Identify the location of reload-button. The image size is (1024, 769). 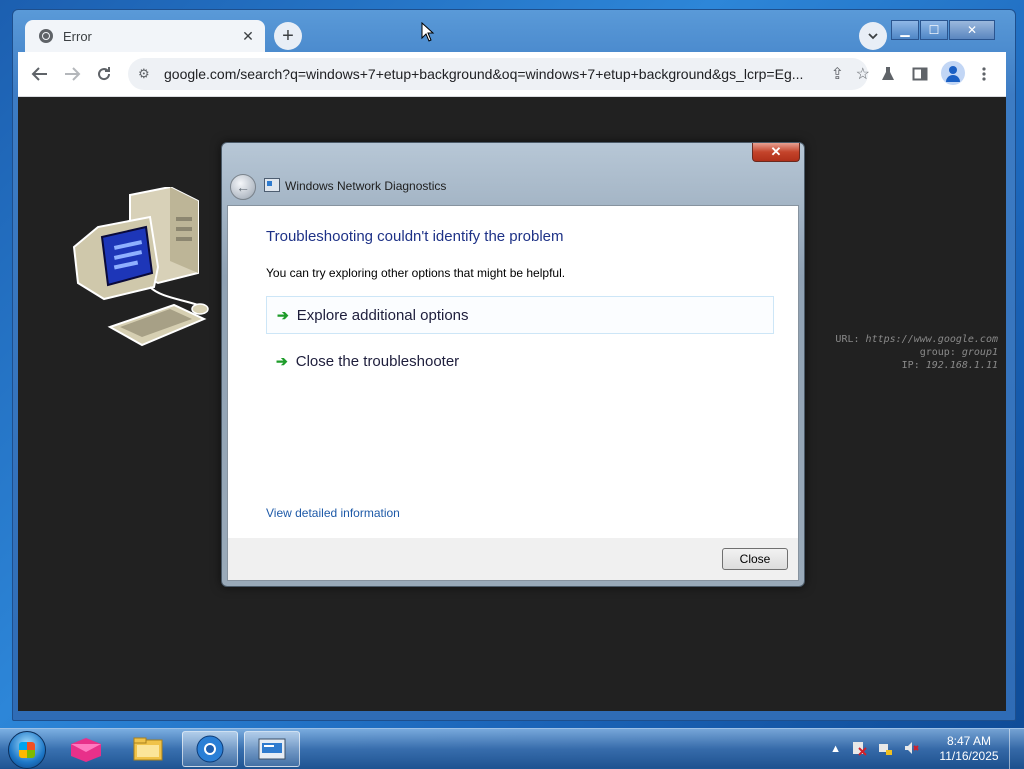
(104, 74).